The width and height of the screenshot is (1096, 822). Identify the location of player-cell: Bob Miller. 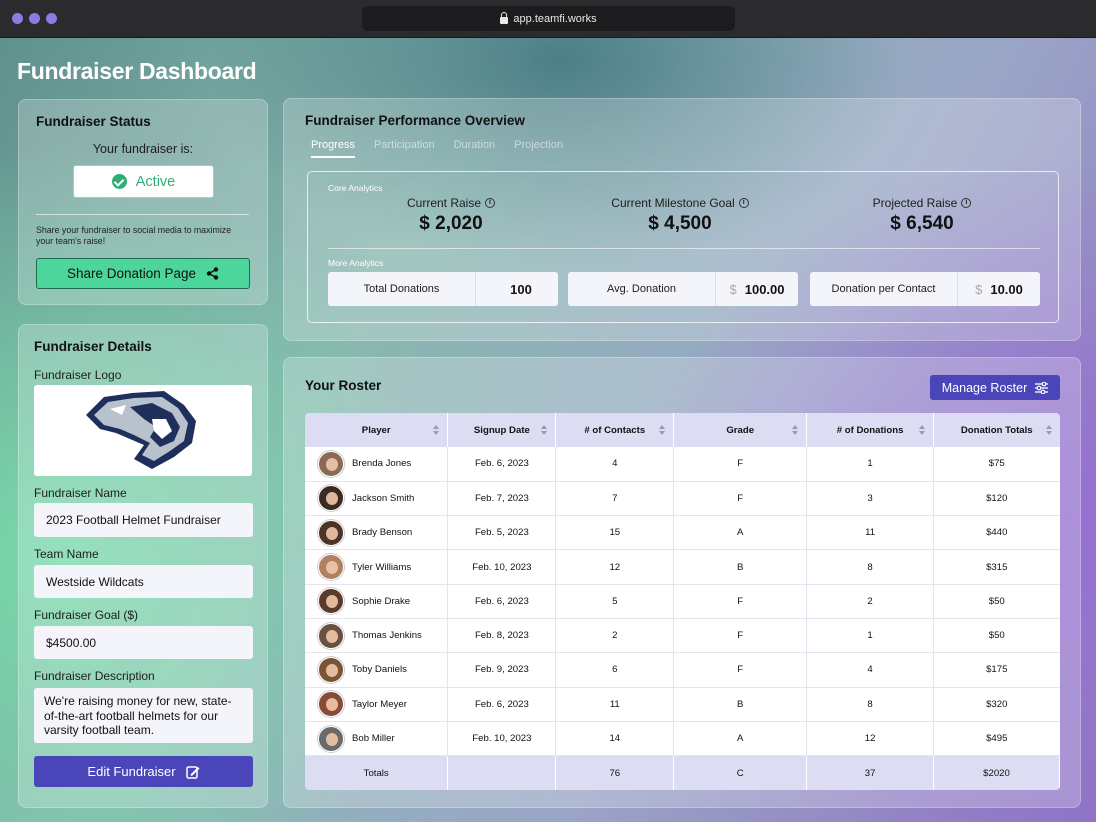
(377, 739).